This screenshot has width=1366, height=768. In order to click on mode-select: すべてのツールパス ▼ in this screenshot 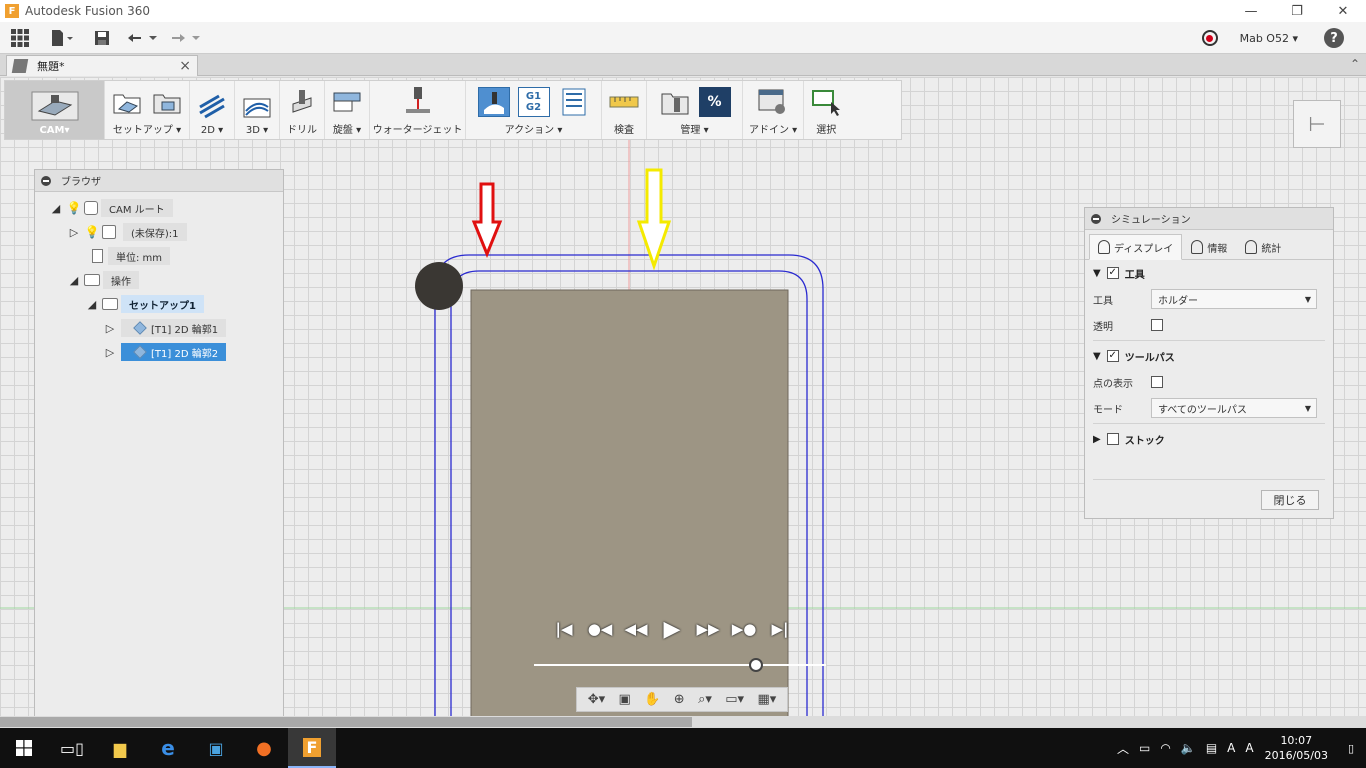, I will do `click(1234, 408)`.